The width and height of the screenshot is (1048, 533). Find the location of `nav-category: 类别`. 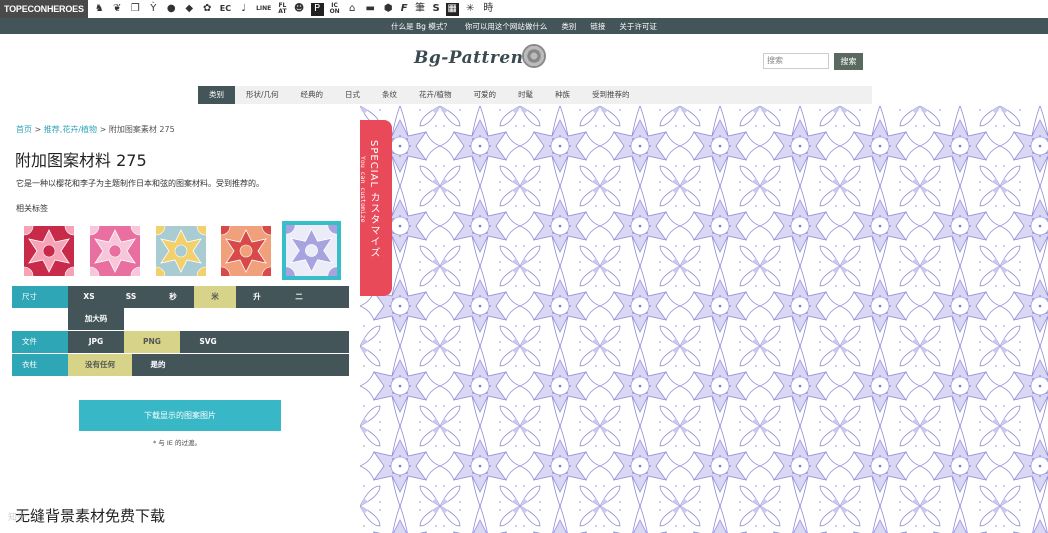

nav-category: 类别 is located at coordinates (568, 26).